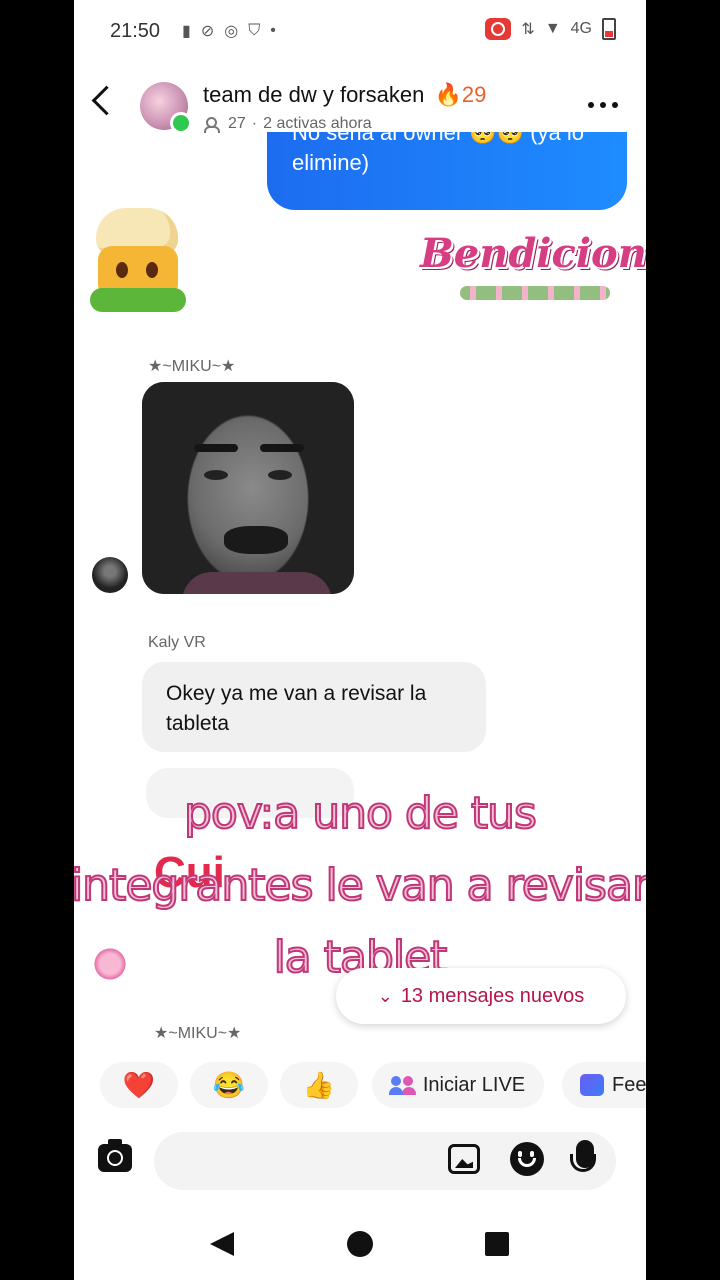 The height and width of the screenshot is (1280, 720). I want to click on start-live-button: Iniciar LIVE, so click(458, 1085).